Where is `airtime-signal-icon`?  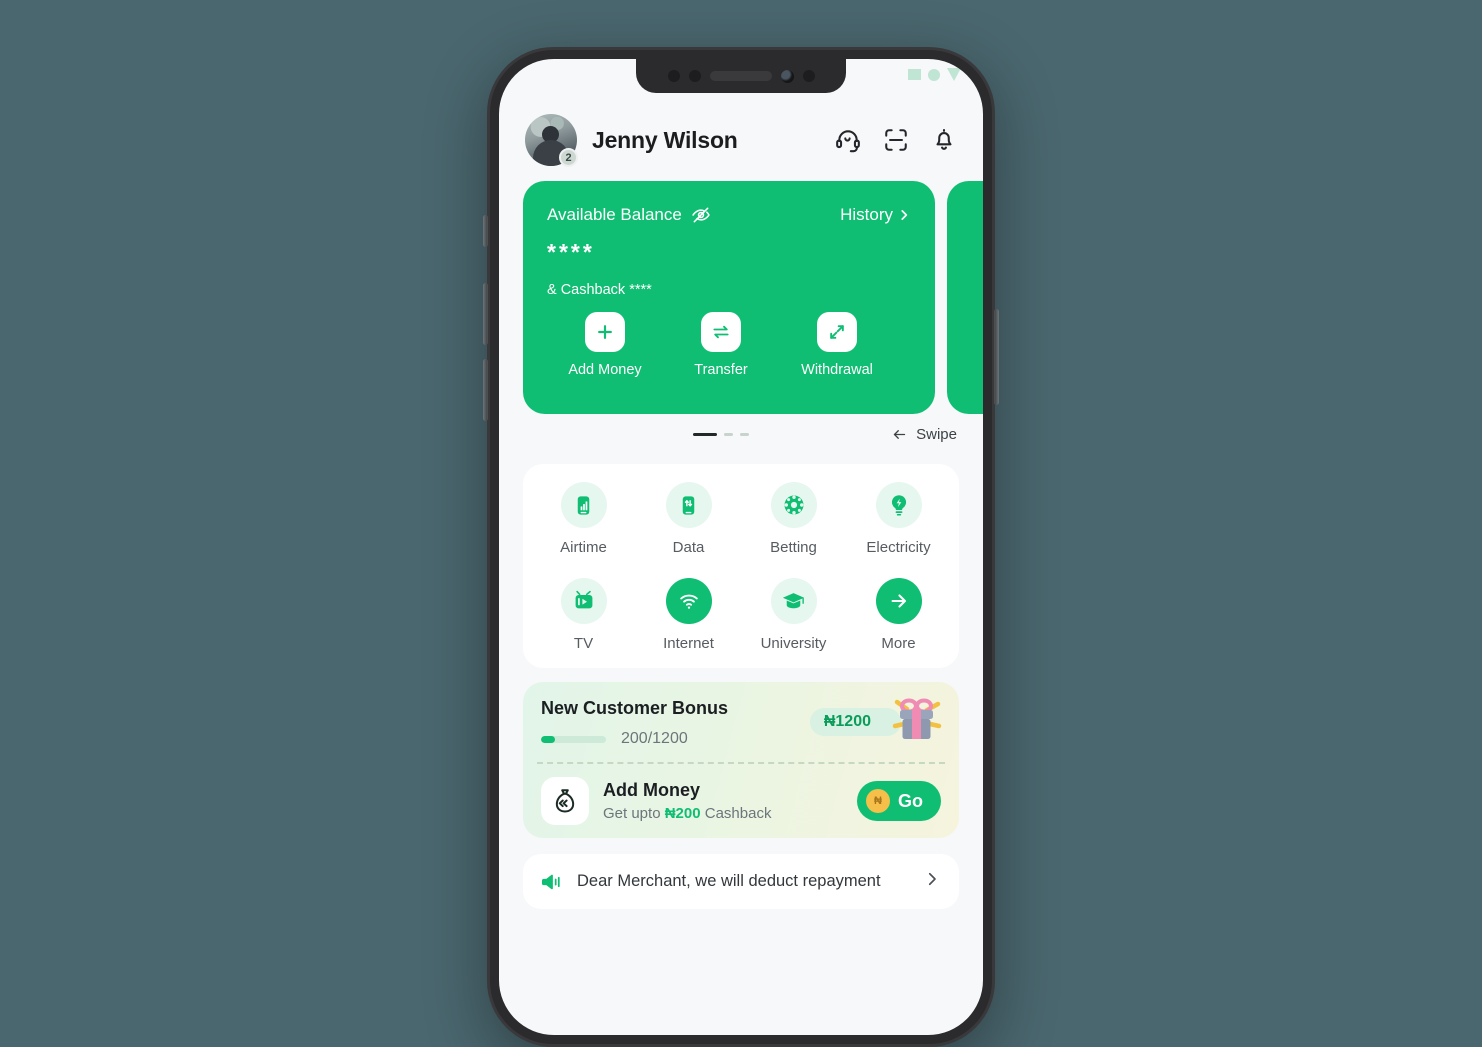 airtime-signal-icon is located at coordinates (583, 505).